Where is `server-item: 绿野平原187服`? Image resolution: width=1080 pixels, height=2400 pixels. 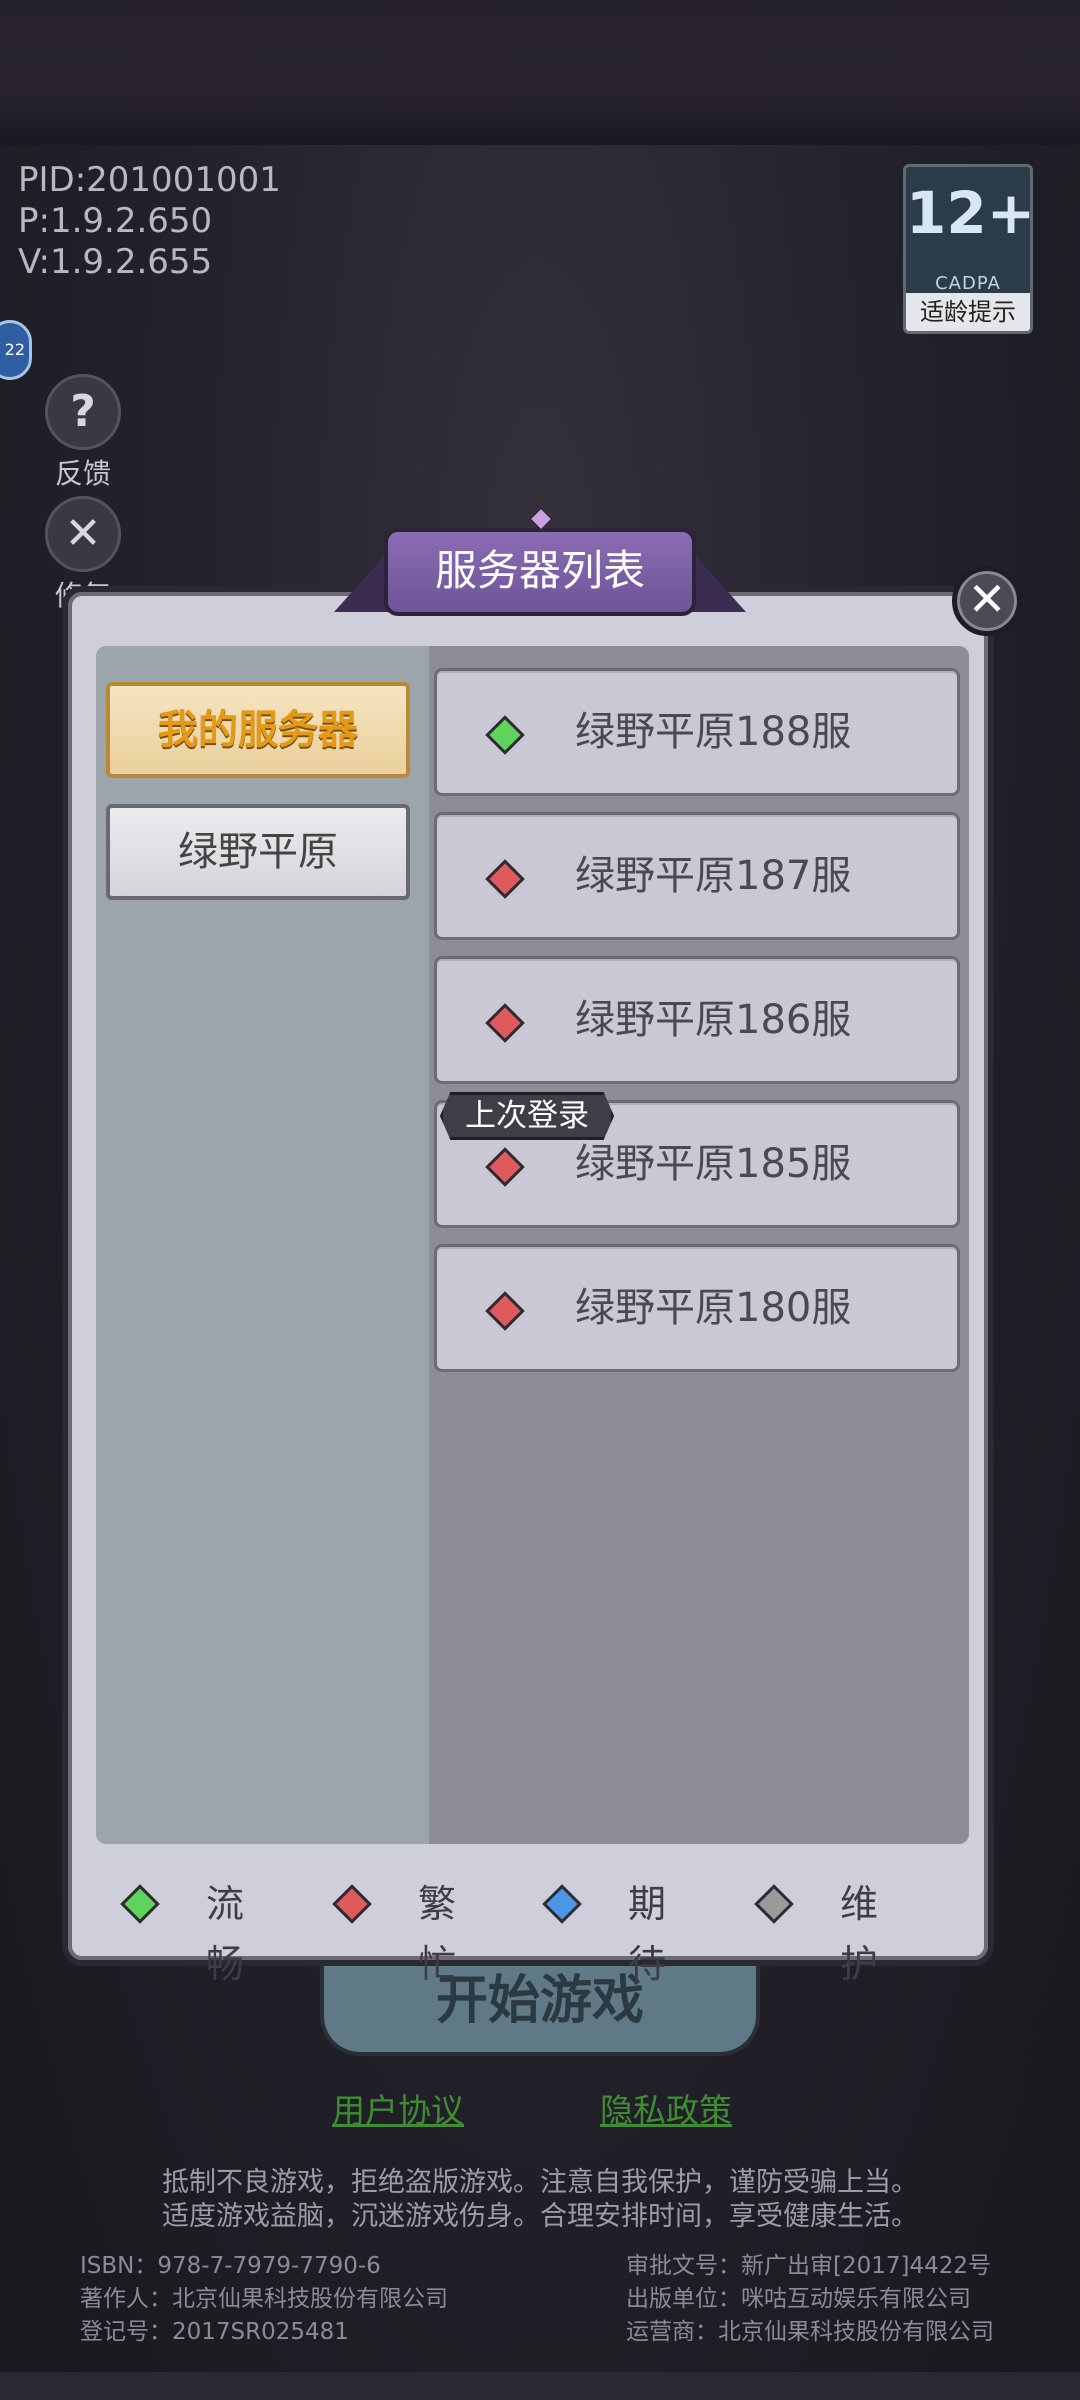
server-item: 绿野平原187服 is located at coordinates (697, 876).